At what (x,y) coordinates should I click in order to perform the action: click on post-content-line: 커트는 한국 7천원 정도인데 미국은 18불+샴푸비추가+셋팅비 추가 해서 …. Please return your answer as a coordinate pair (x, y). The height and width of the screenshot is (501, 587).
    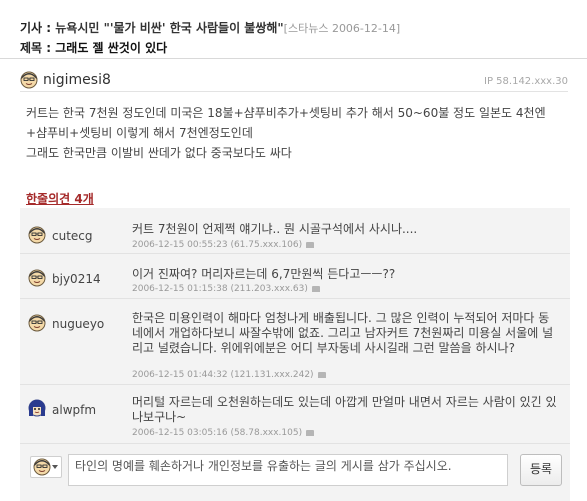
    Looking at the image, I should click on (286, 113).